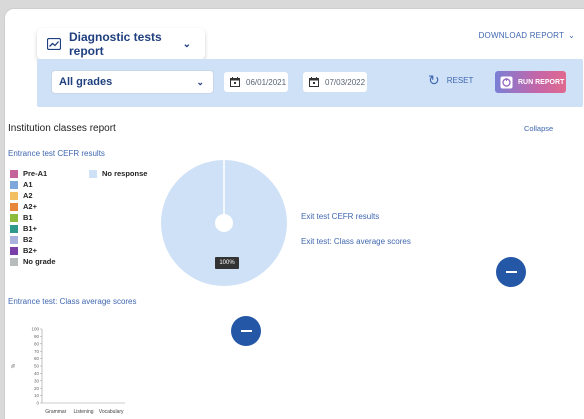 The height and width of the screenshot is (419, 584). I want to click on legend-item: A1, so click(33, 184).